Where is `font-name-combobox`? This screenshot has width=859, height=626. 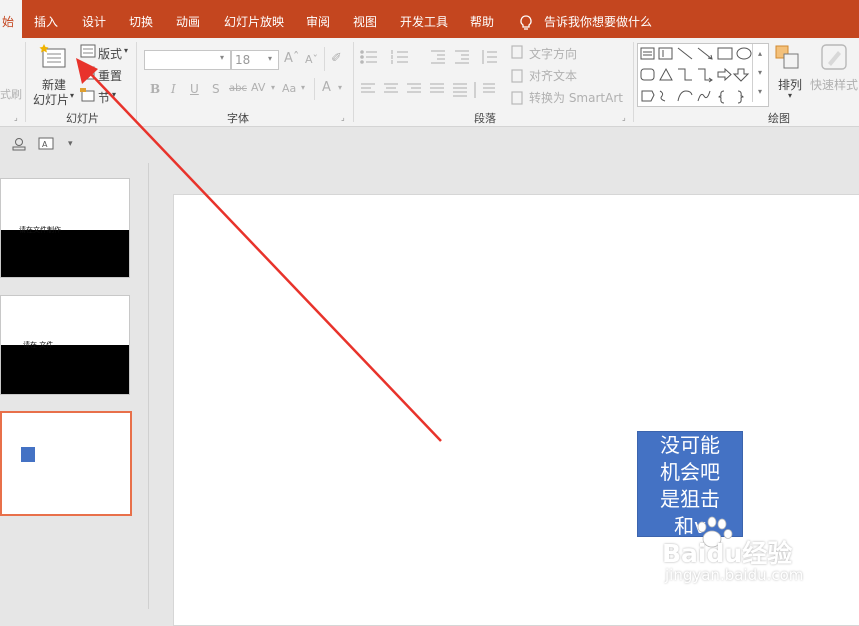
font-name-combobox is located at coordinates (187, 60).